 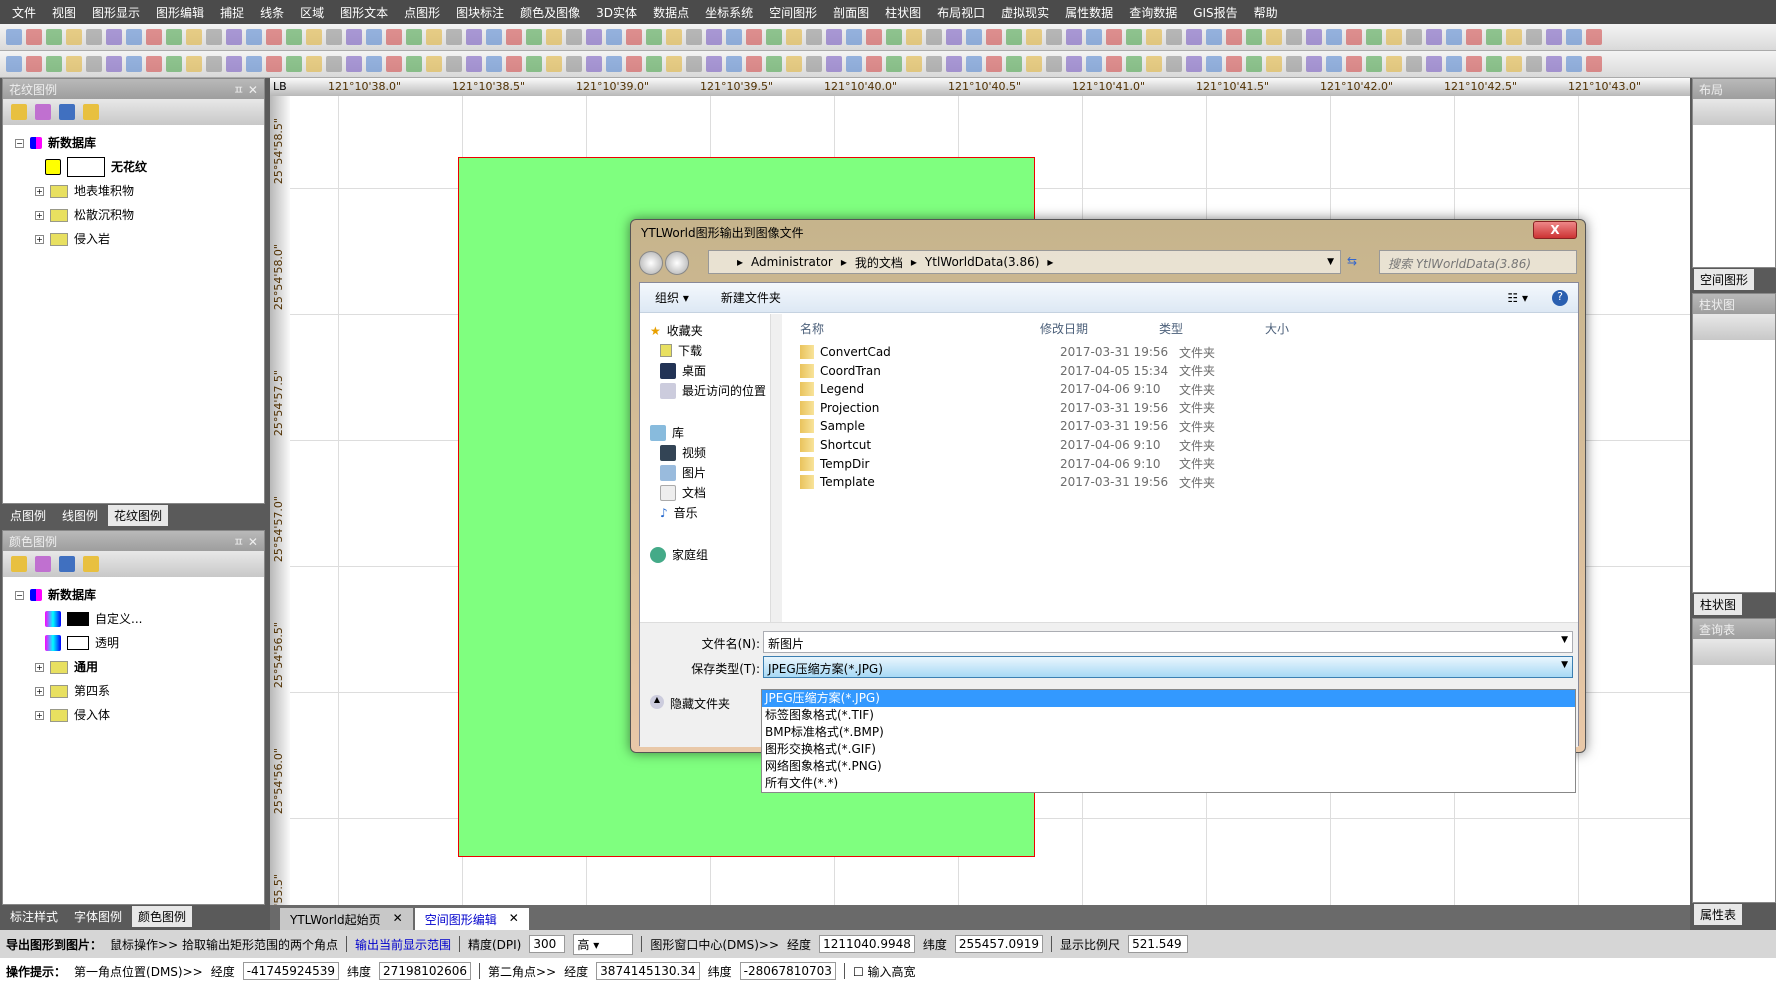 What do you see at coordinates (138, 515) in the screenshot?
I see `tab-pattern-legend: 花纹图例` at bounding box center [138, 515].